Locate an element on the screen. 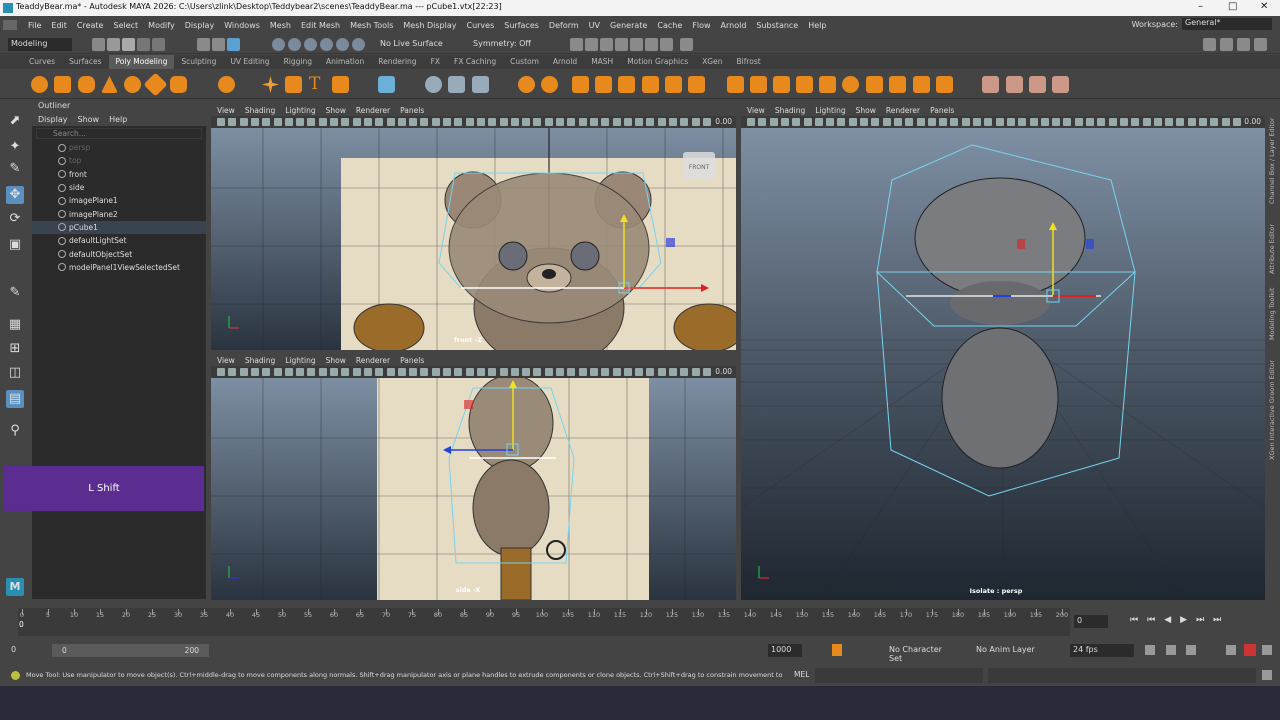 This screenshot has width=1280, height=720. viewport-num-persp: 0.00 is located at coordinates (1252, 121).